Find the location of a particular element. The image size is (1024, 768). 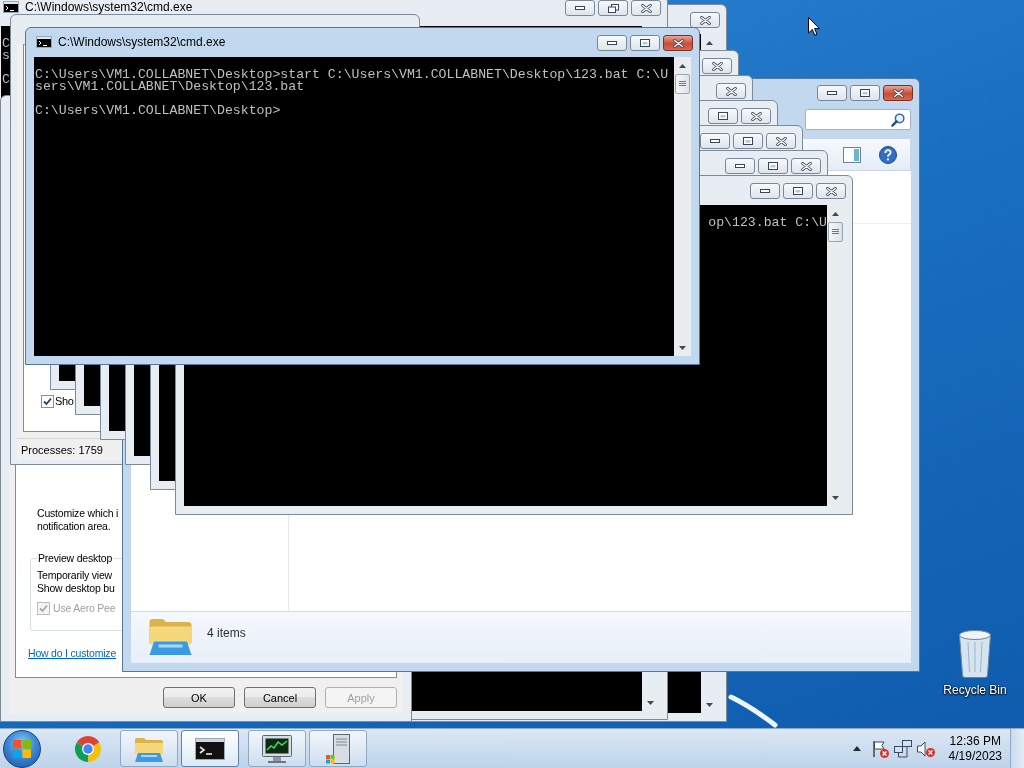

console-line: s is located at coordinates (6, 56).